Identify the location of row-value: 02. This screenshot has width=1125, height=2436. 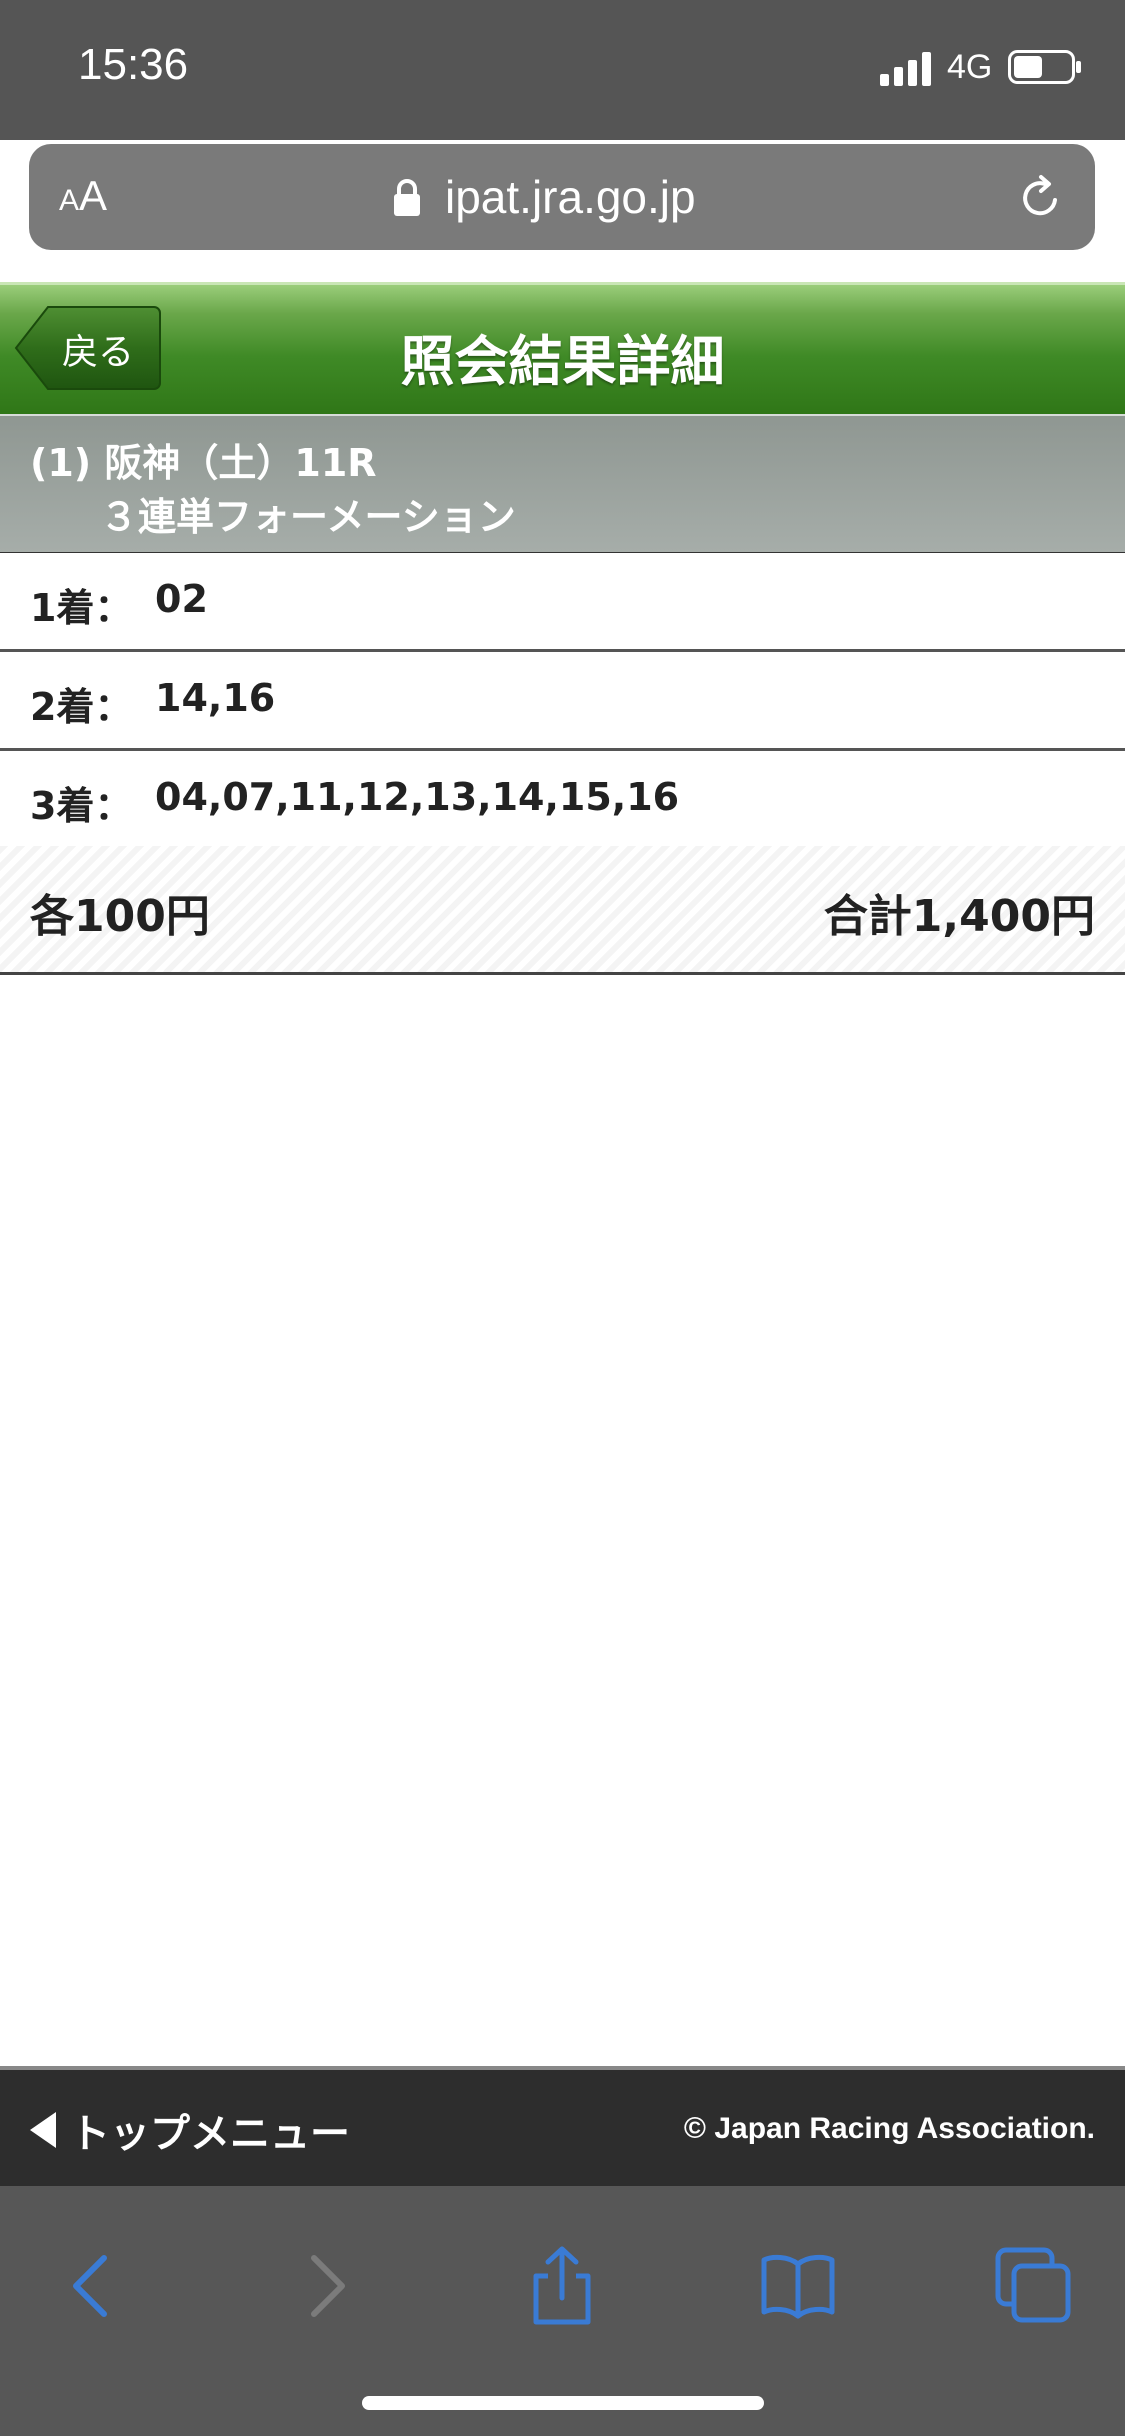
(181, 599).